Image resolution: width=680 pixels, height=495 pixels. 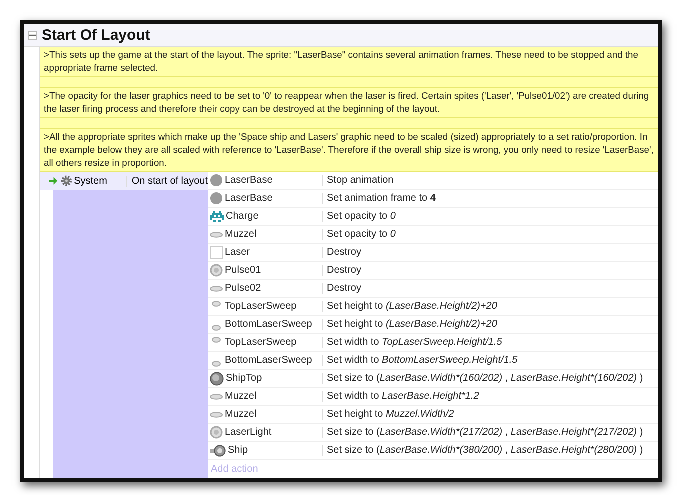 I want to click on action-row: Pulse02 Destroy, so click(x=433, y=289).